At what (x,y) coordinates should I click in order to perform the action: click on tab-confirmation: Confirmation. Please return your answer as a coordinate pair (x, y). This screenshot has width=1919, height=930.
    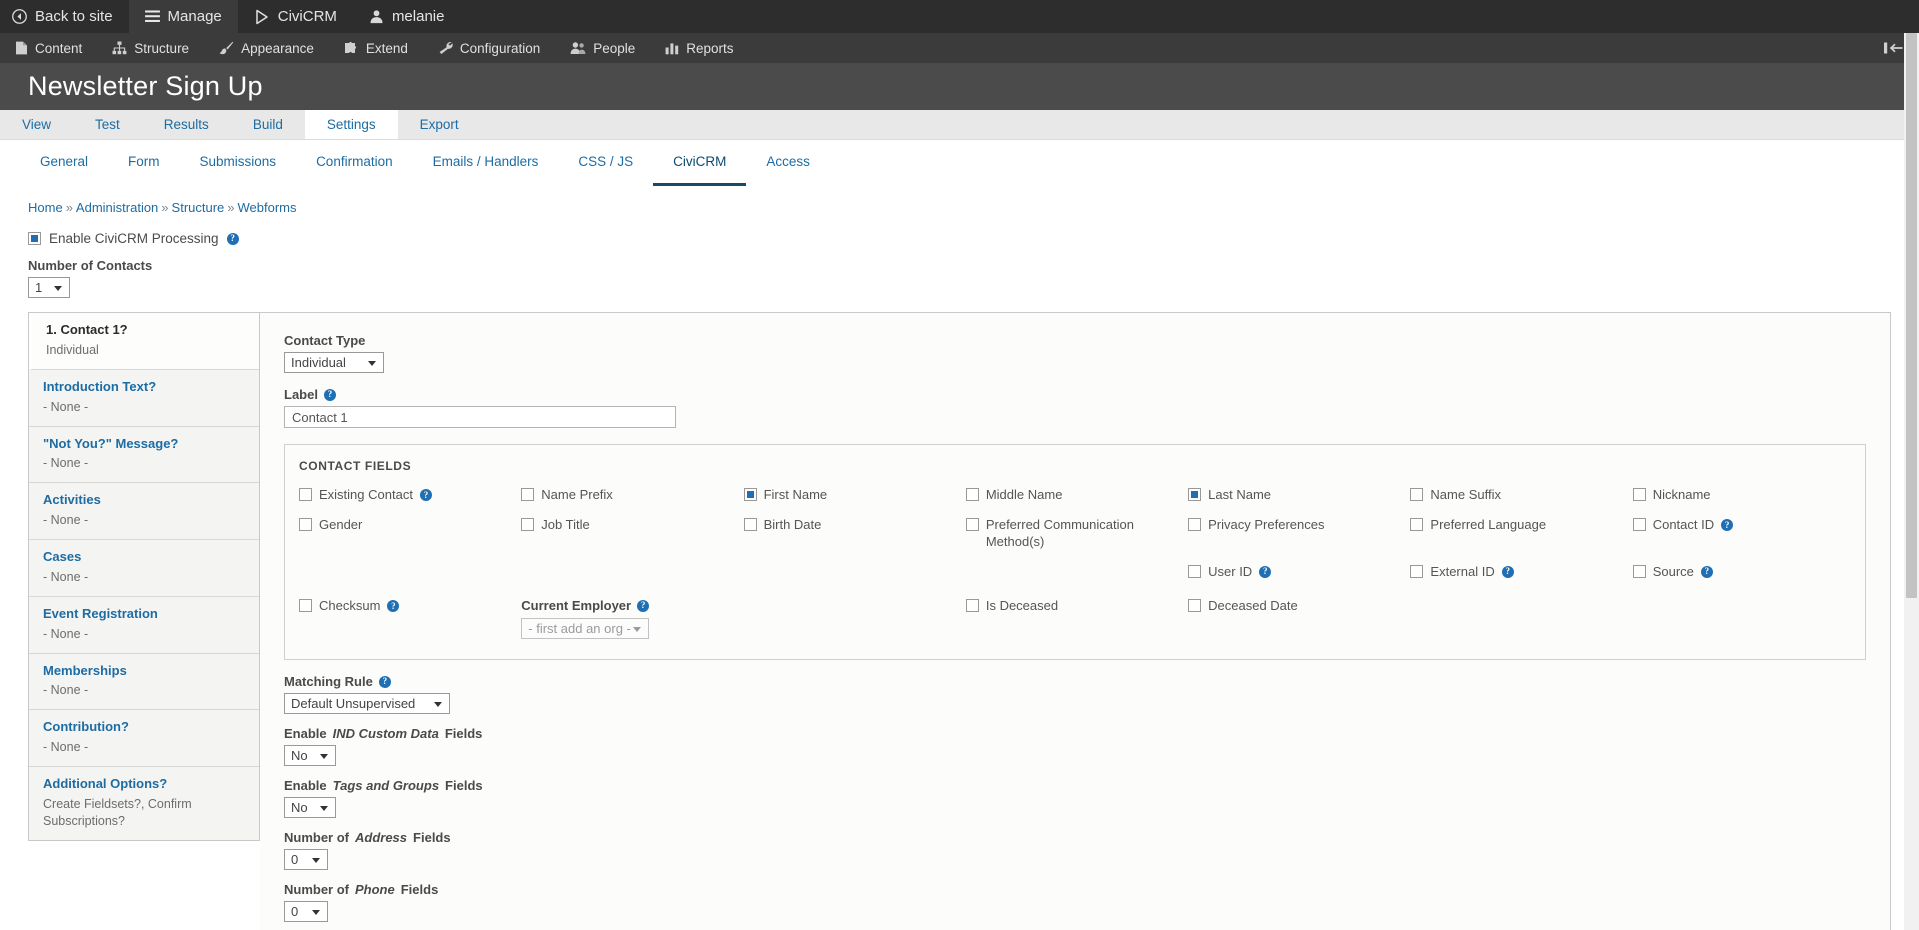
    Looking at the image, I should click on (354, 163).